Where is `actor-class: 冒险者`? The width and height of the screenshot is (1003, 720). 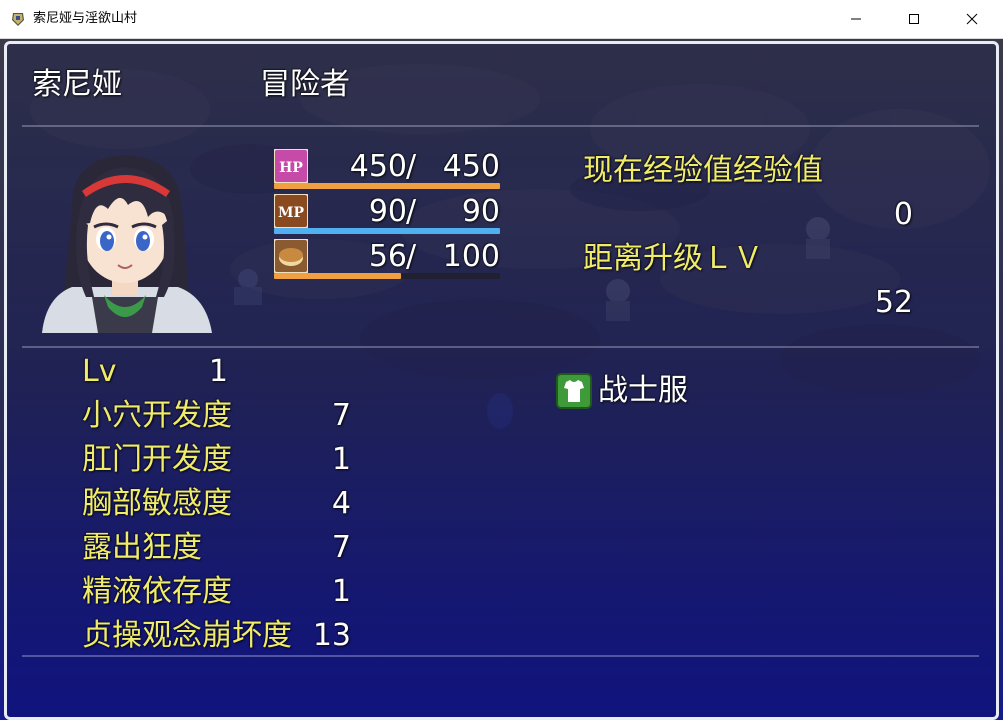
actor-class: 冒险者 is located at coordinates (305, 84).